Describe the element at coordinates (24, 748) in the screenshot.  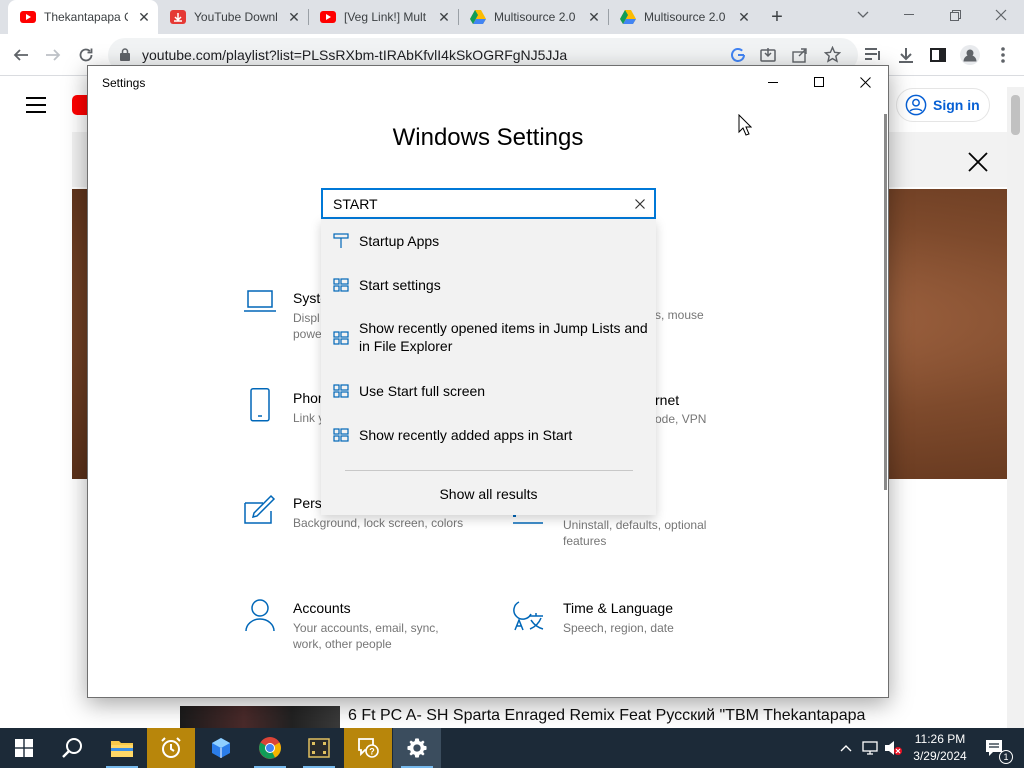
I see `start-button` at that location.